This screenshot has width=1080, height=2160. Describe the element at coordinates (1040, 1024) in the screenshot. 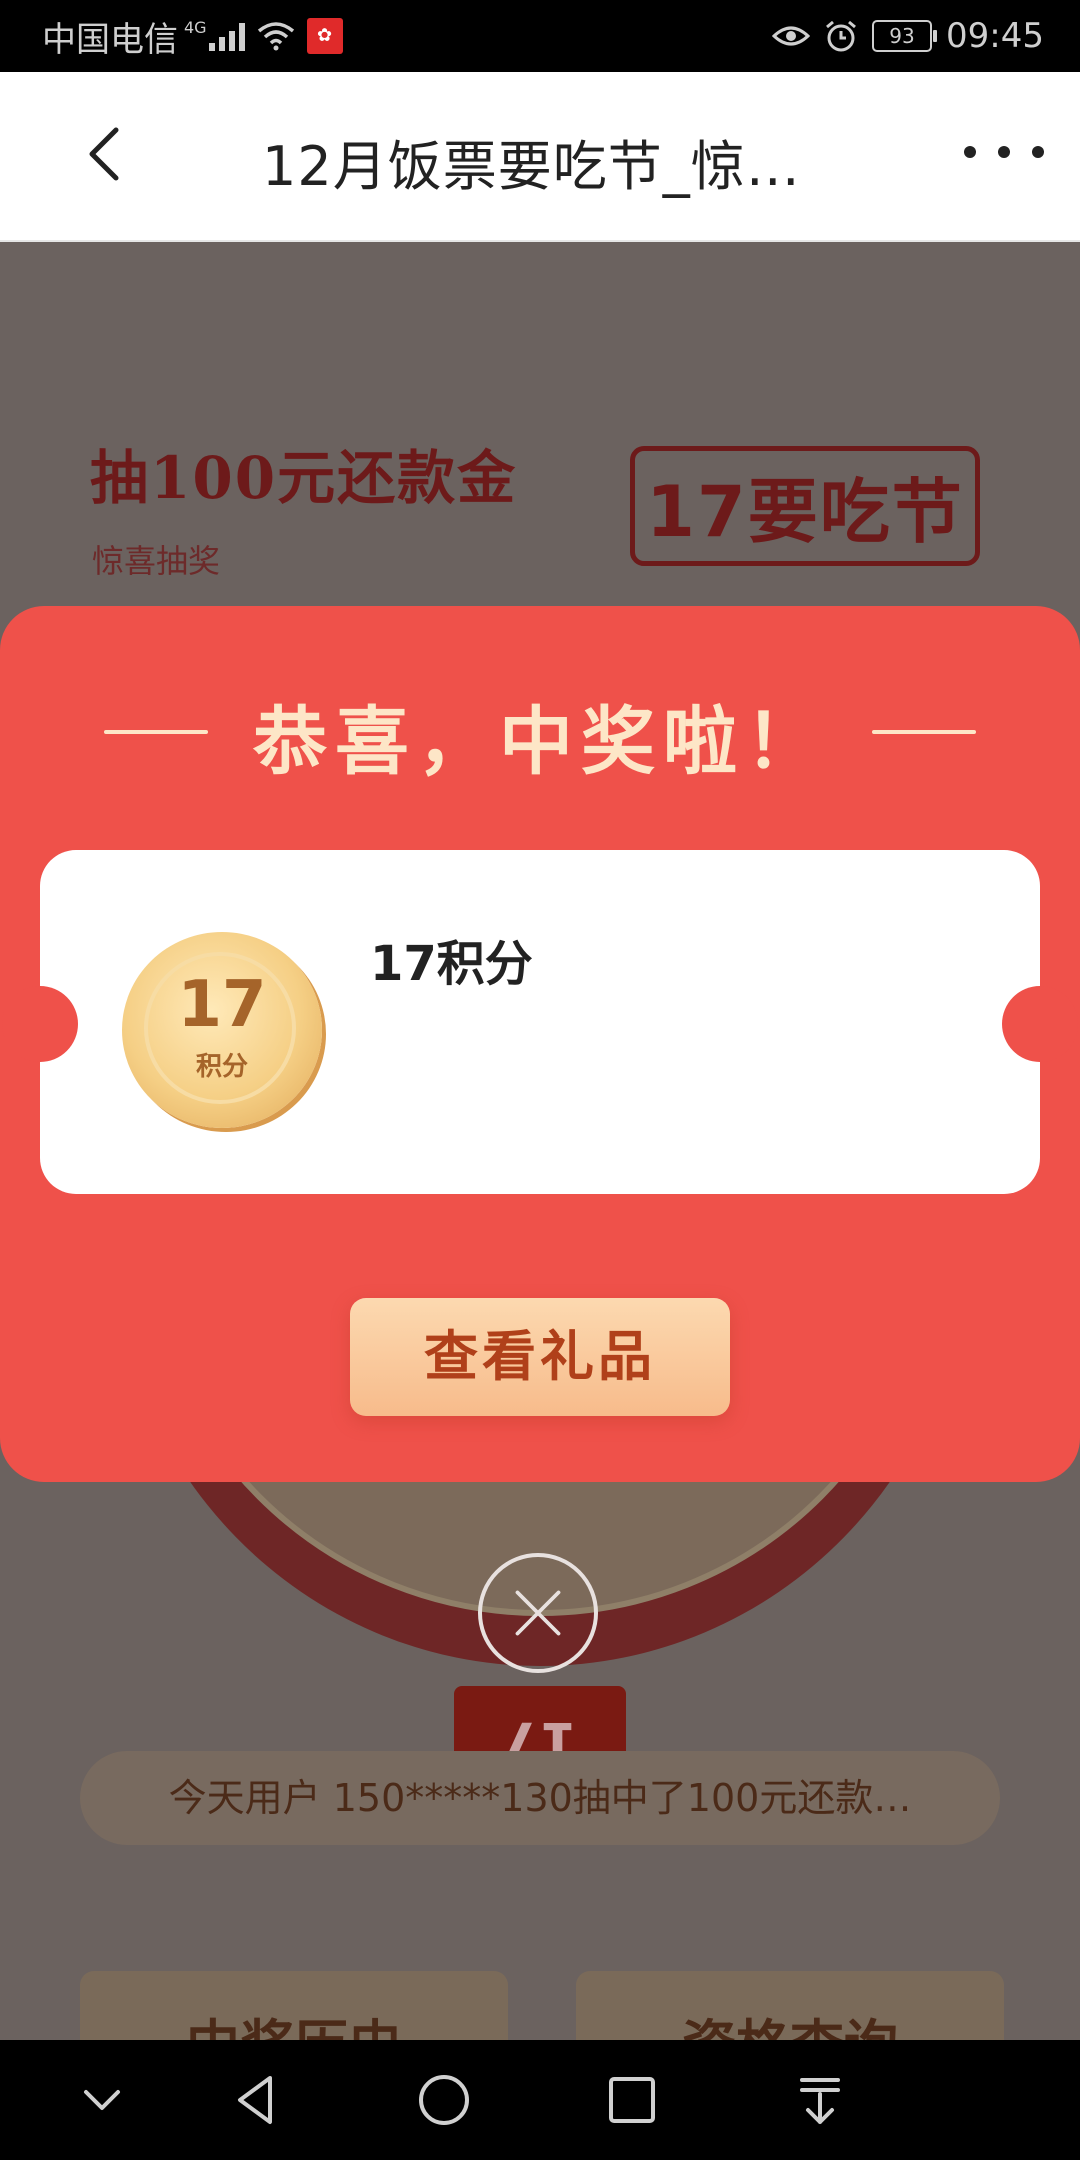

I see `ticket-notch-right` at that location.